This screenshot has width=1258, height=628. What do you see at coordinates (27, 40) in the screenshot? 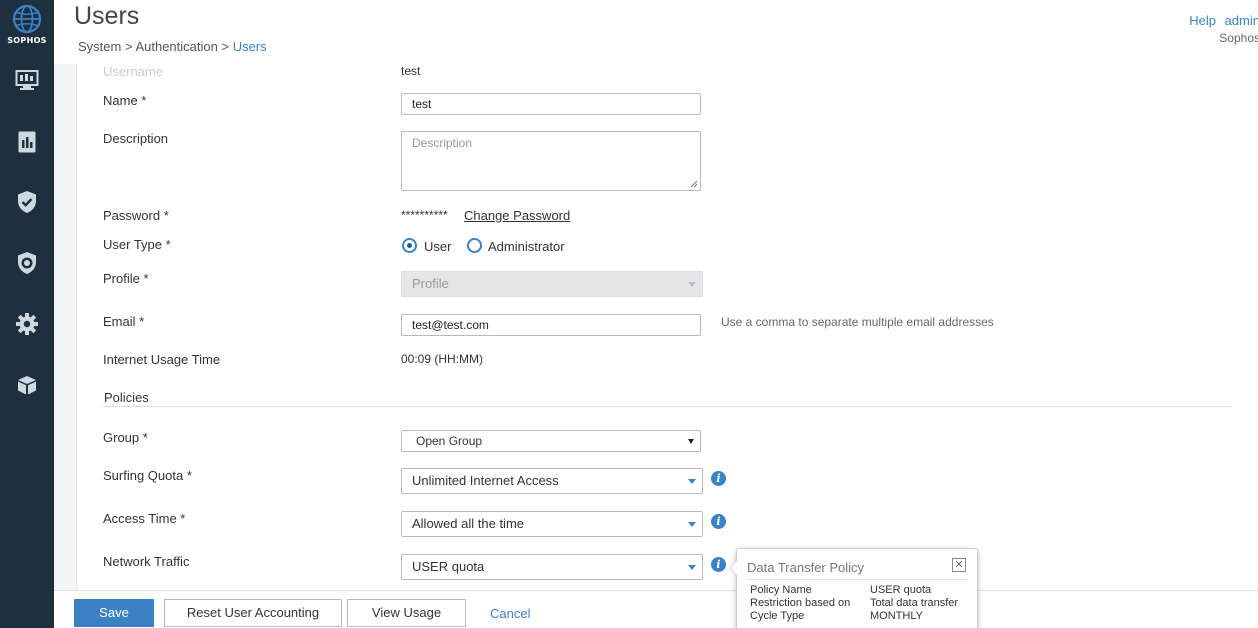
I see `logo-text: SOPHOS` at bounding box center [27, 40].